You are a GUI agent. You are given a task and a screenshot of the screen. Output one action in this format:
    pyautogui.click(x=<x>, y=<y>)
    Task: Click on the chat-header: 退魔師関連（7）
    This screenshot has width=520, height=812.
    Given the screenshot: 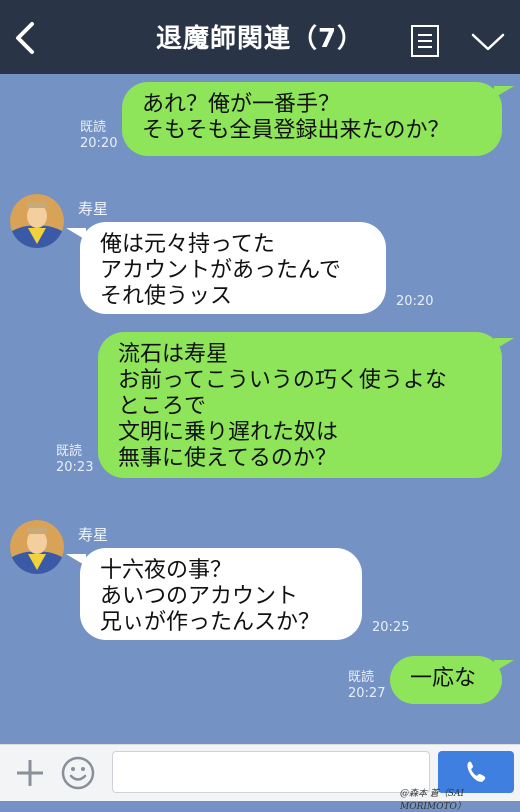 What is the action you would take?
    pyautogui.click(x=260, y=37)
    